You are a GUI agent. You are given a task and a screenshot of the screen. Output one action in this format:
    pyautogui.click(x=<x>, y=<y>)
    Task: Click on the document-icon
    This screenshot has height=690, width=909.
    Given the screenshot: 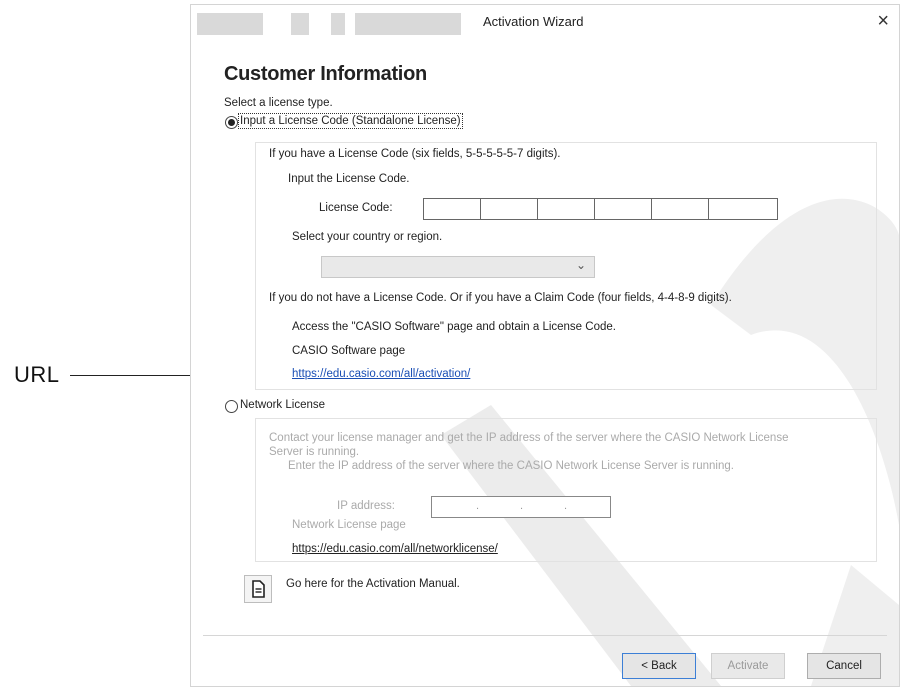 What is the action you would take?
    pyautogui.click(x=258, y=589)
    